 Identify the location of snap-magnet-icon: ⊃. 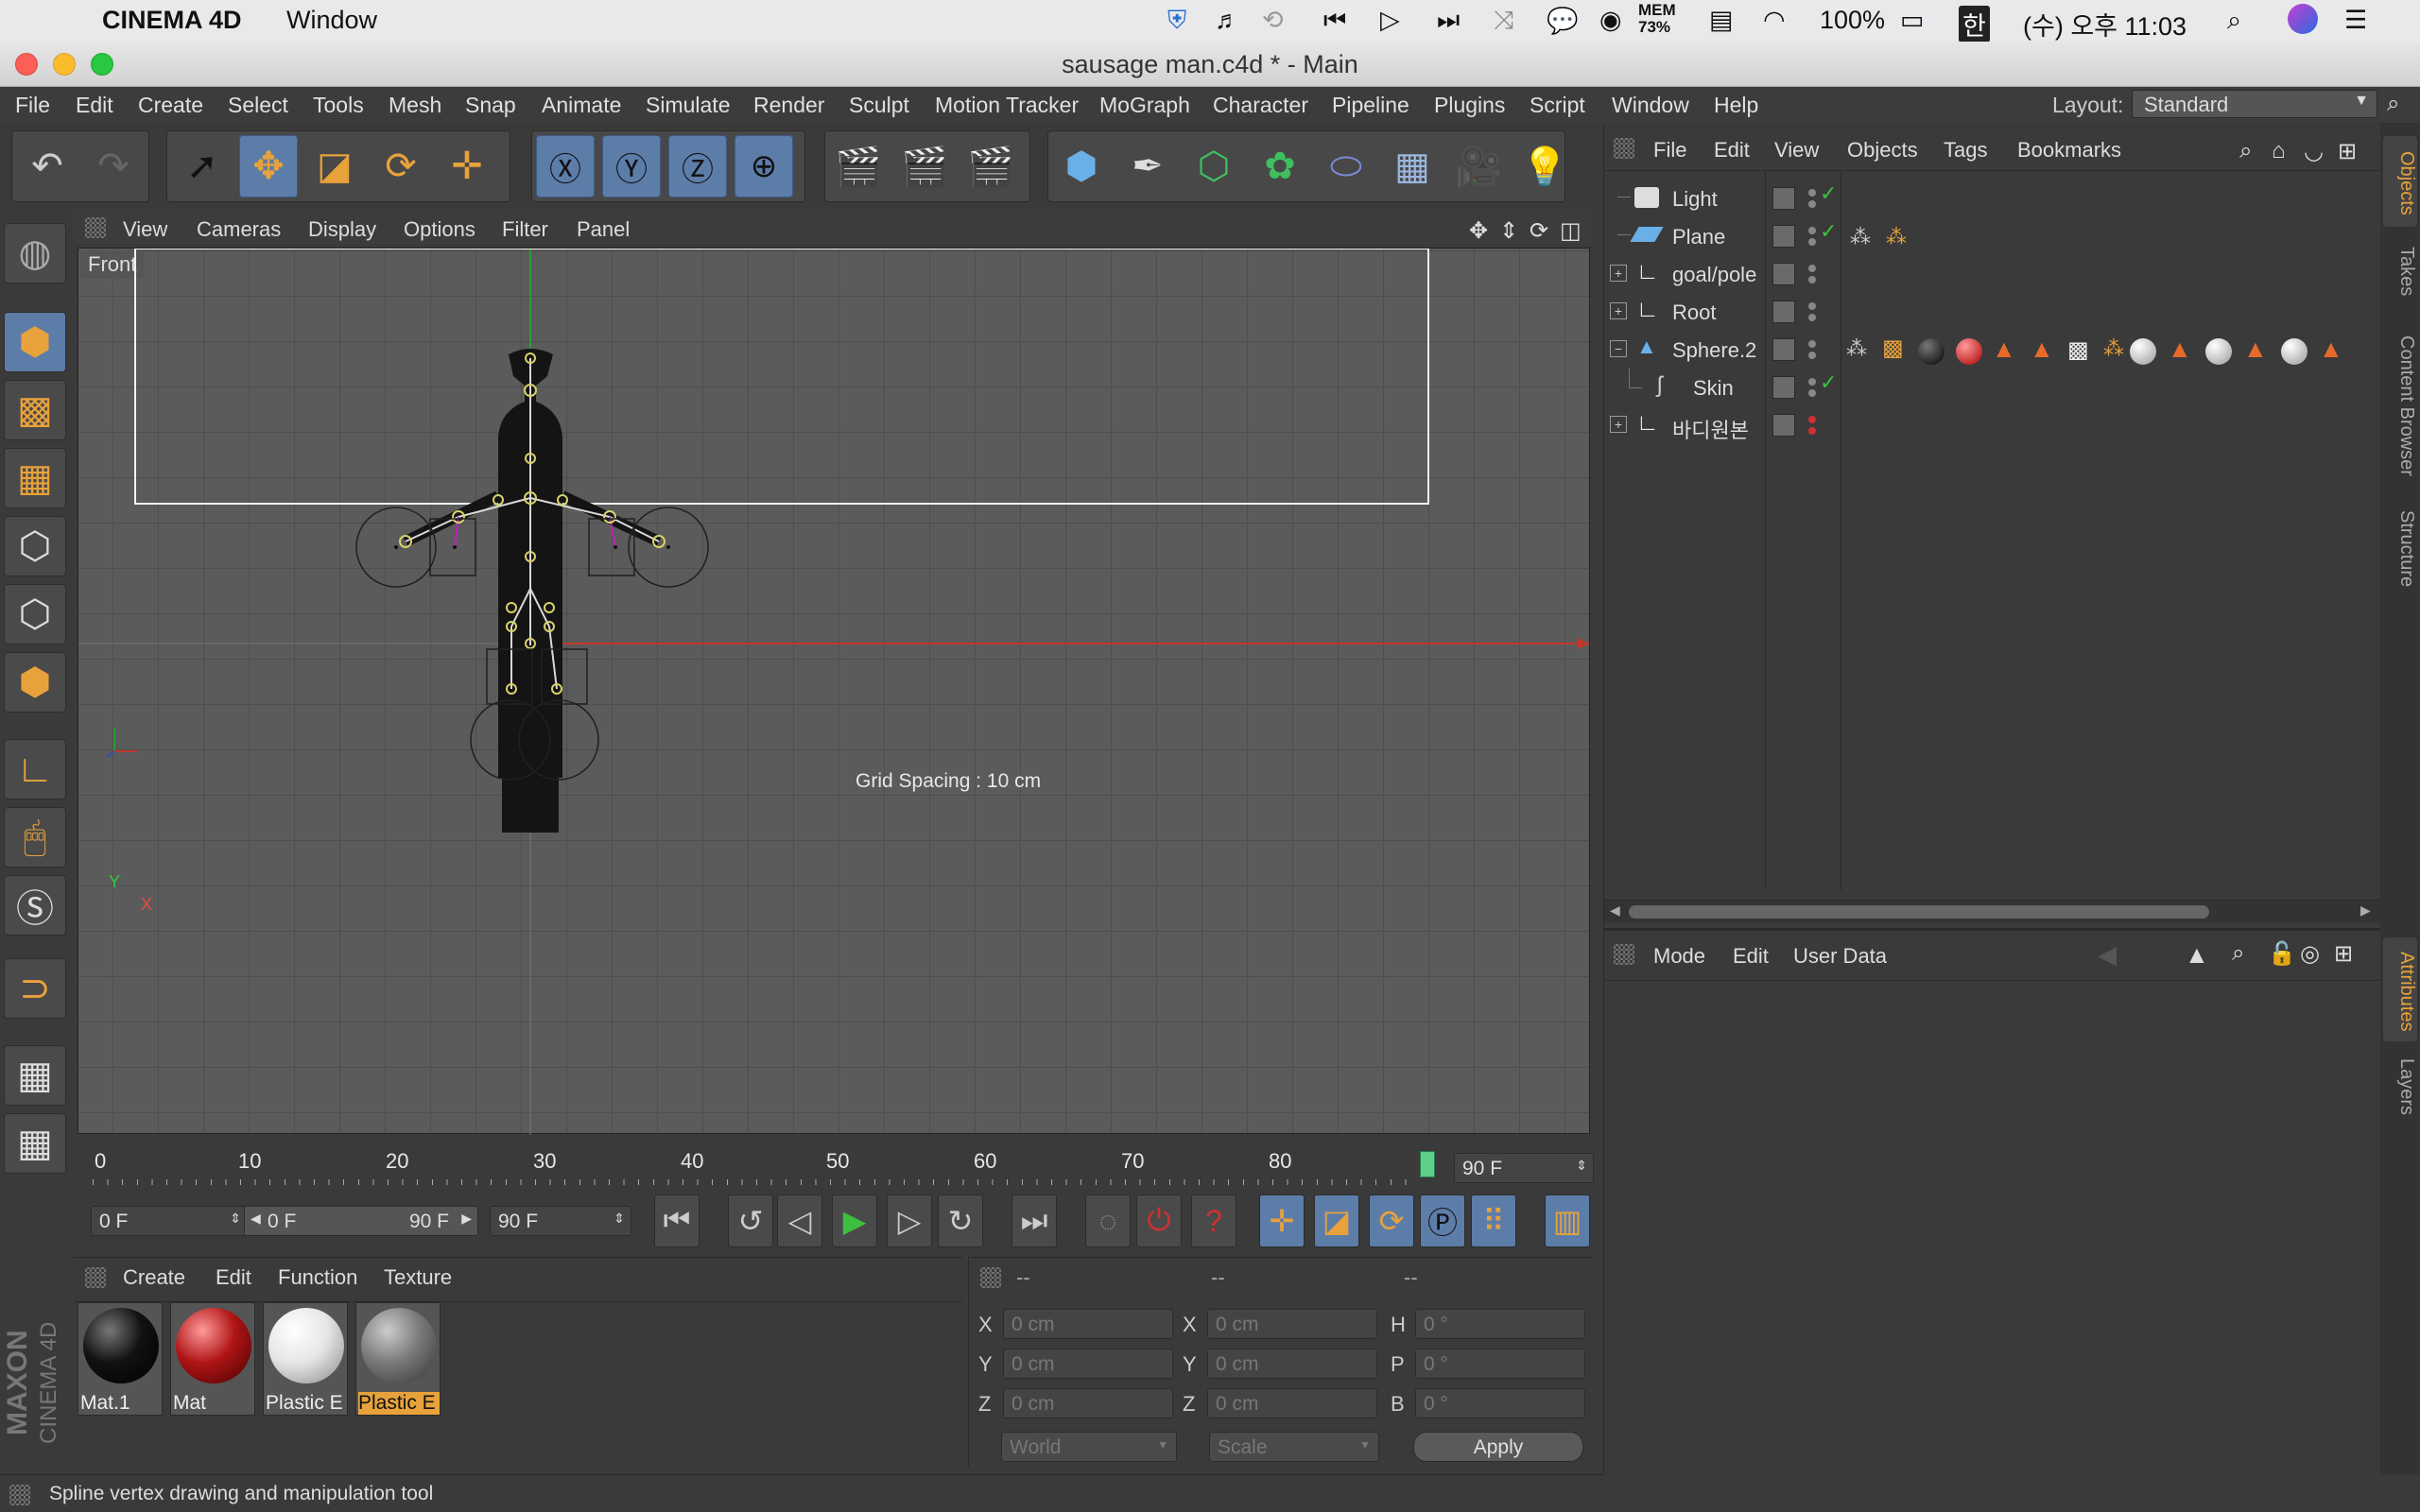
(35, 988).